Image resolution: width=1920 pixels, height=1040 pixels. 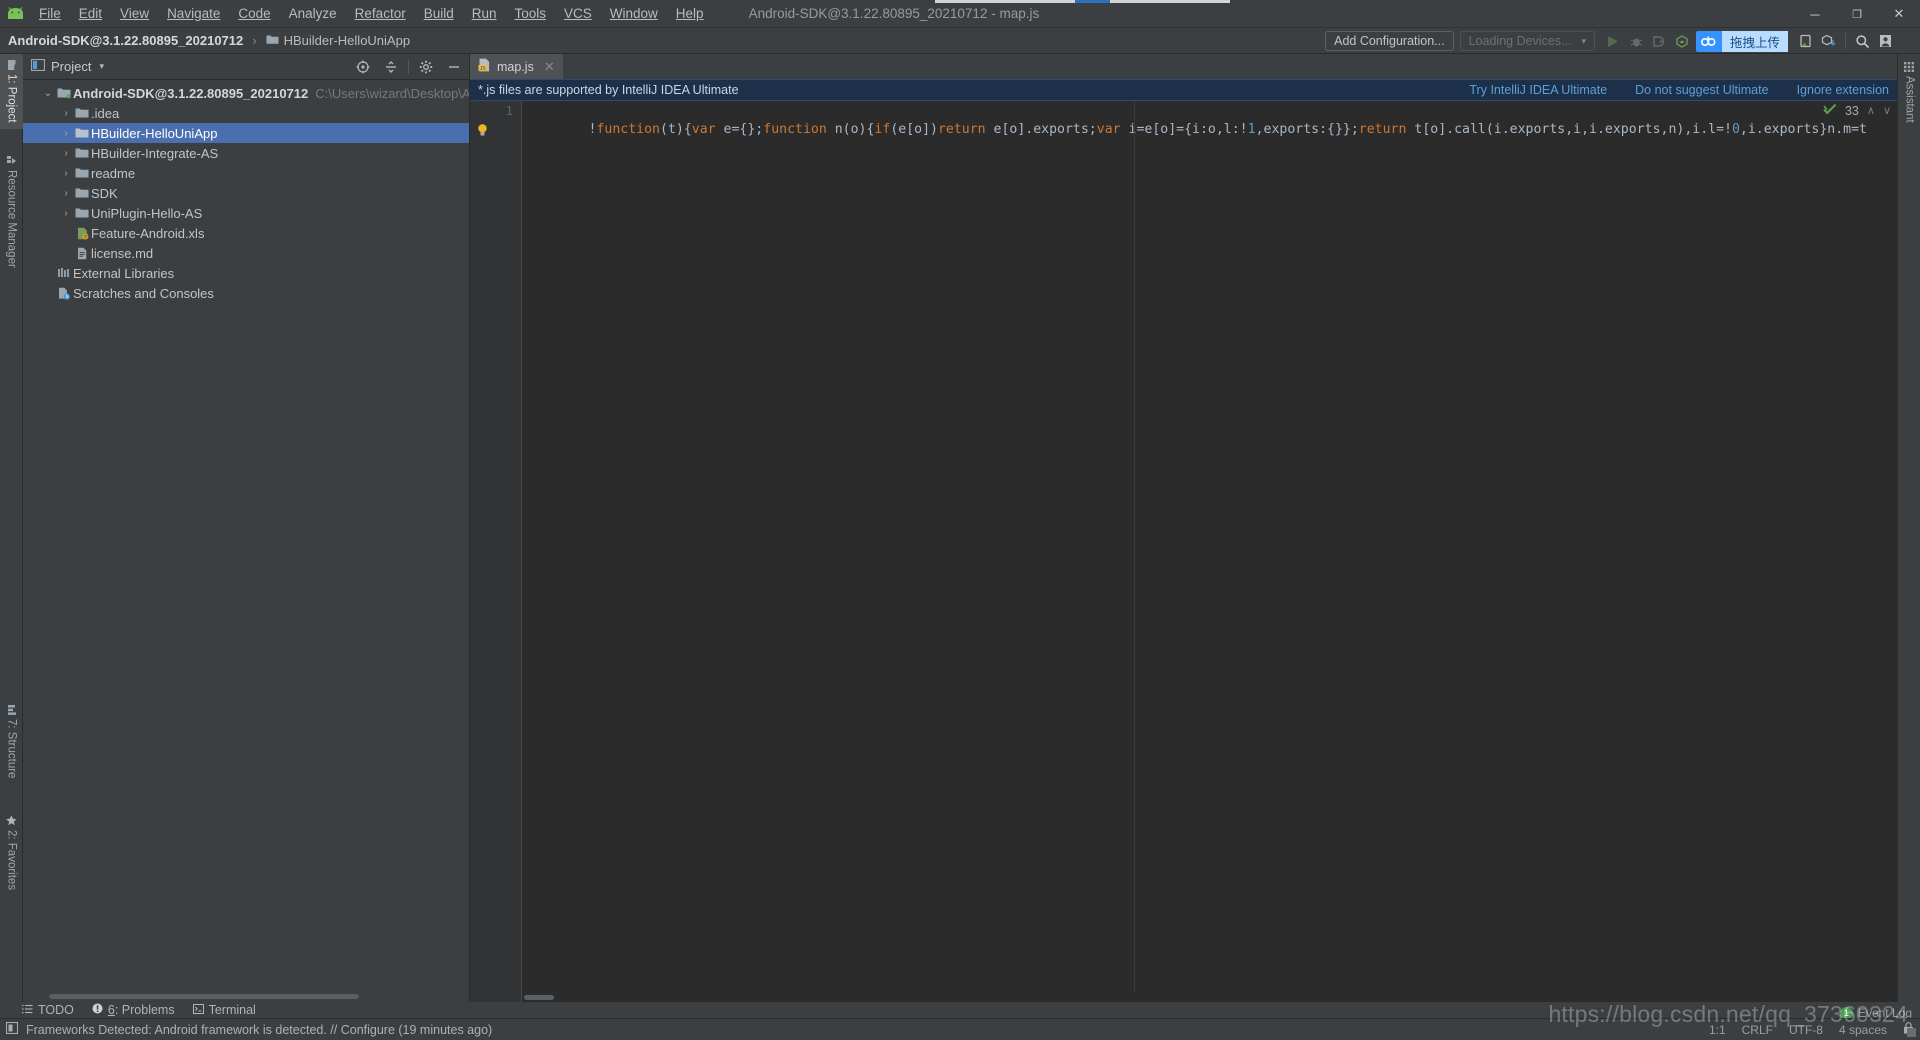 I want to click on intention-bulb-icon, so click(x=482, y=131).